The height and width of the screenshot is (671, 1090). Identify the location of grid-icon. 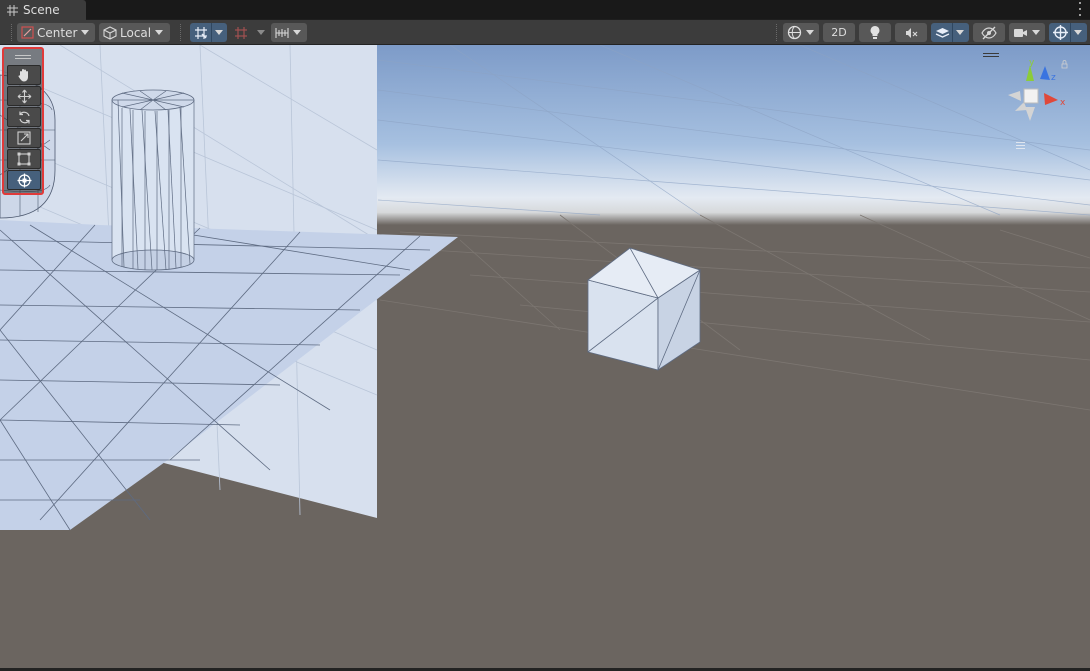
(12, 10).